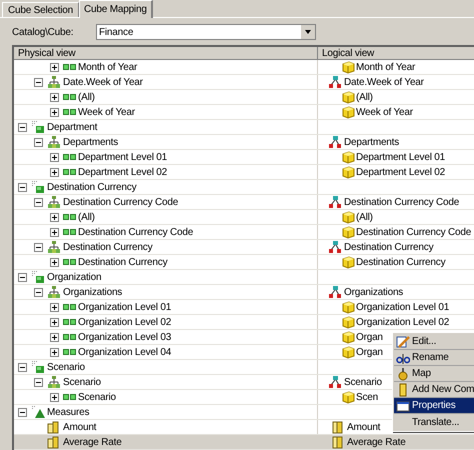 The image size is (474, 450). I want to click on column-header: Logical view, so click(396, 53).